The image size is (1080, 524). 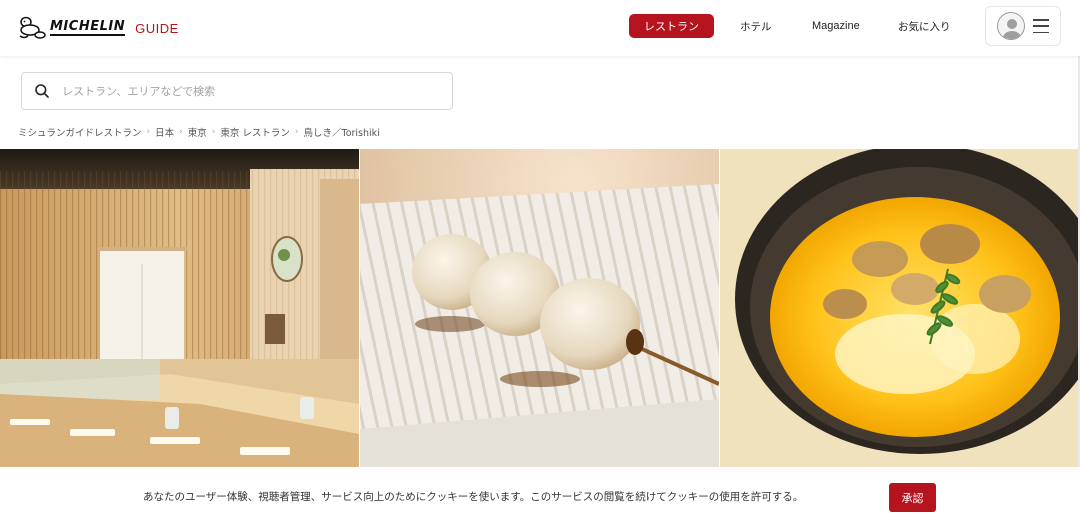 I want to click on search-box, so click(x=237, y=91).